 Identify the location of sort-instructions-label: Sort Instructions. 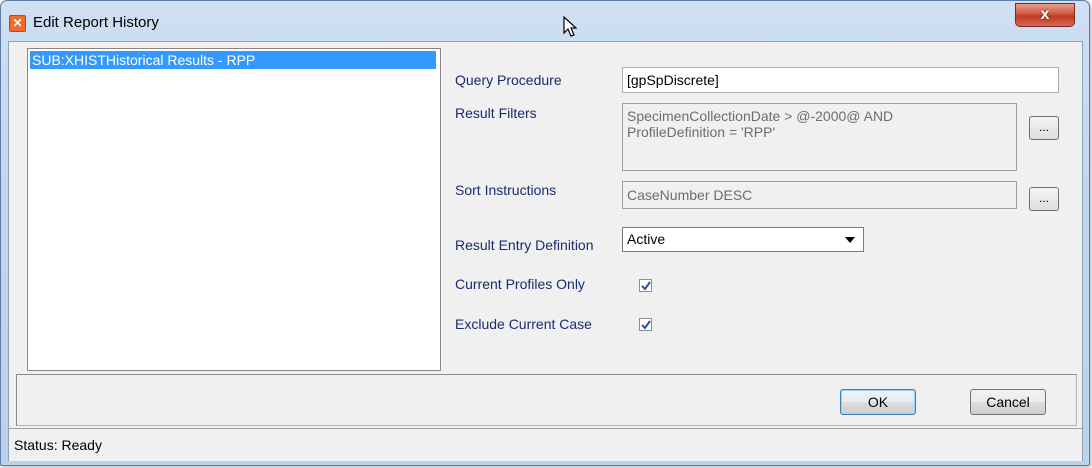
(506, 190).